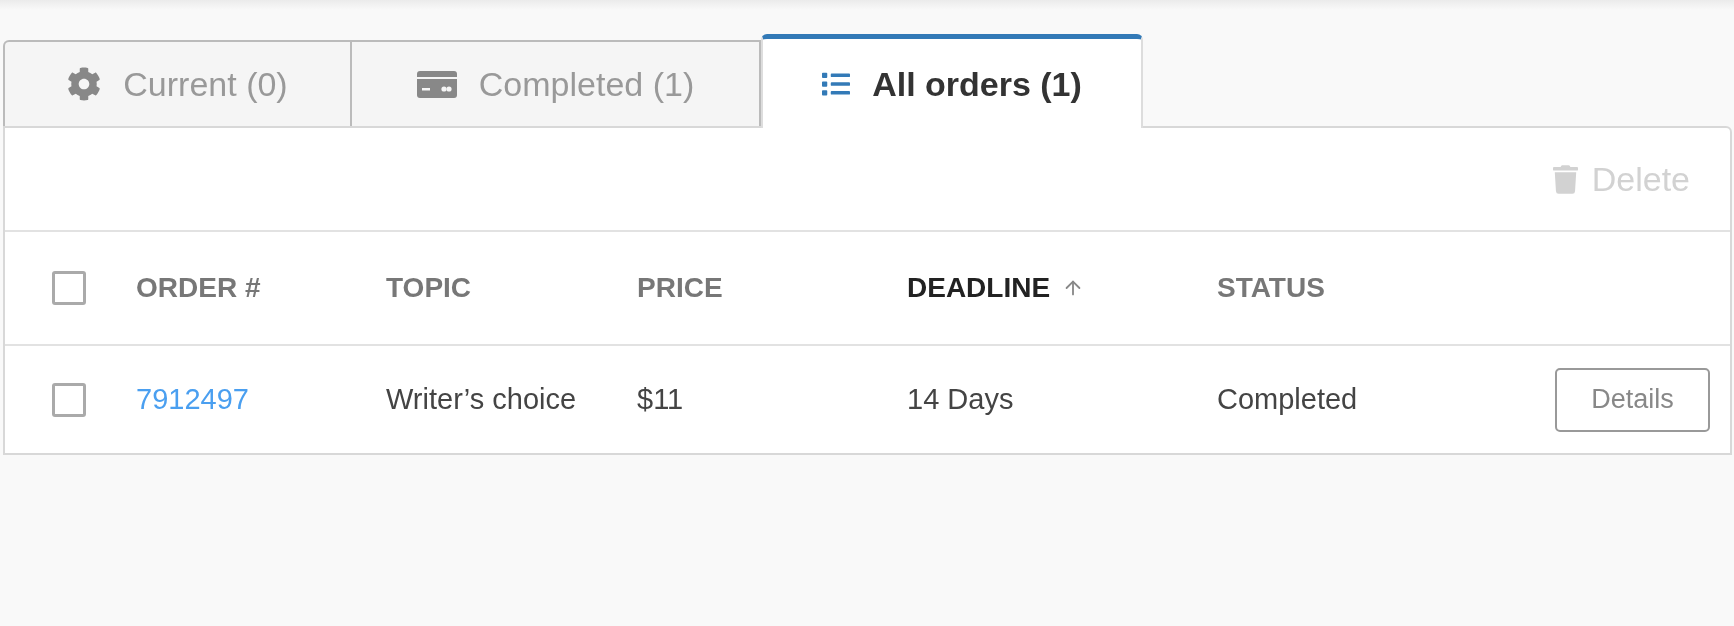 The image size is (1734, 626). I want to click on details-button: Details, so click(1632, 399).